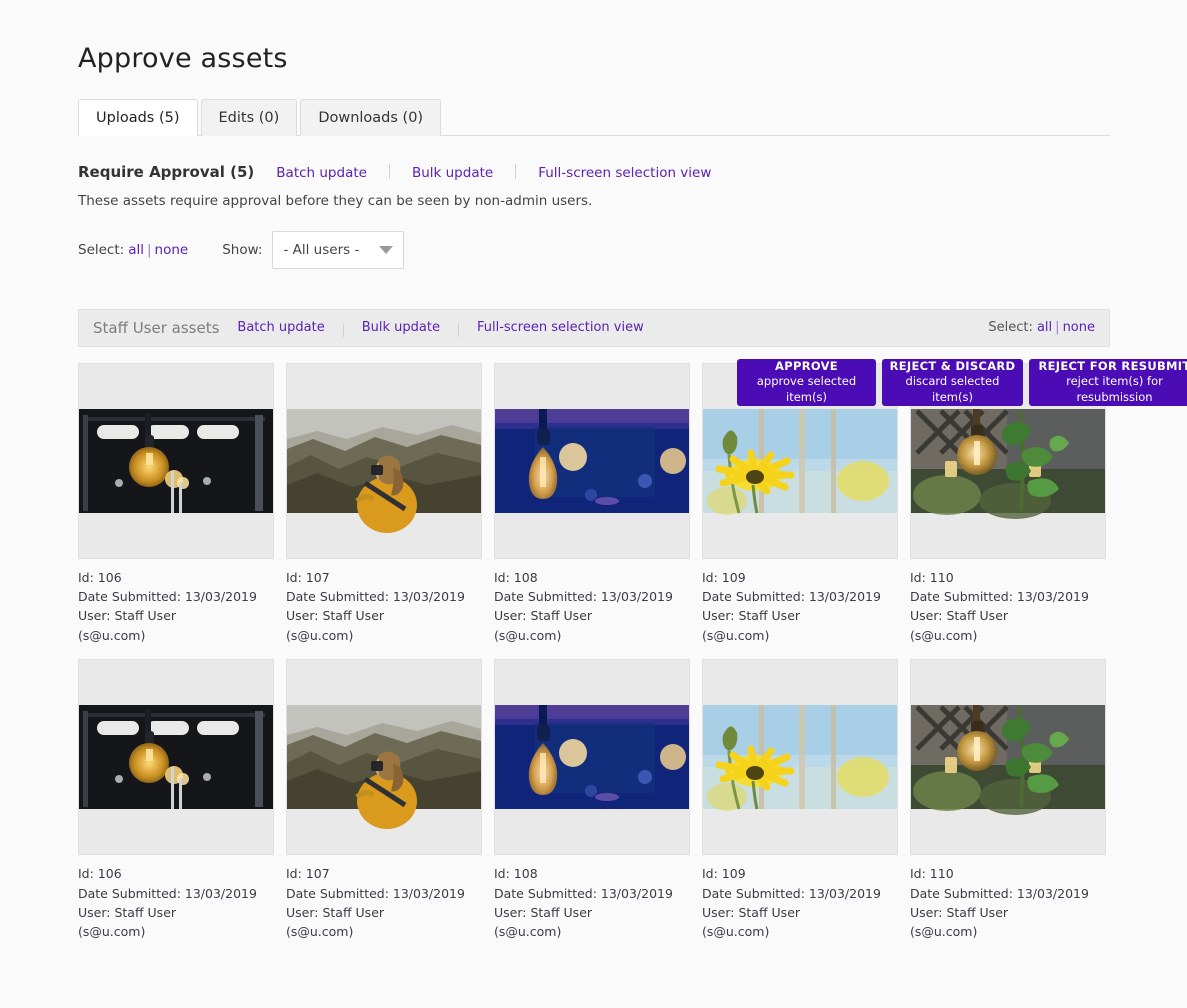 The image size is (1187, 1008). Describe the element at coordinates (166, 171) in the screenshot. I see `require-approval-title: Require Approval (5)` at that location.